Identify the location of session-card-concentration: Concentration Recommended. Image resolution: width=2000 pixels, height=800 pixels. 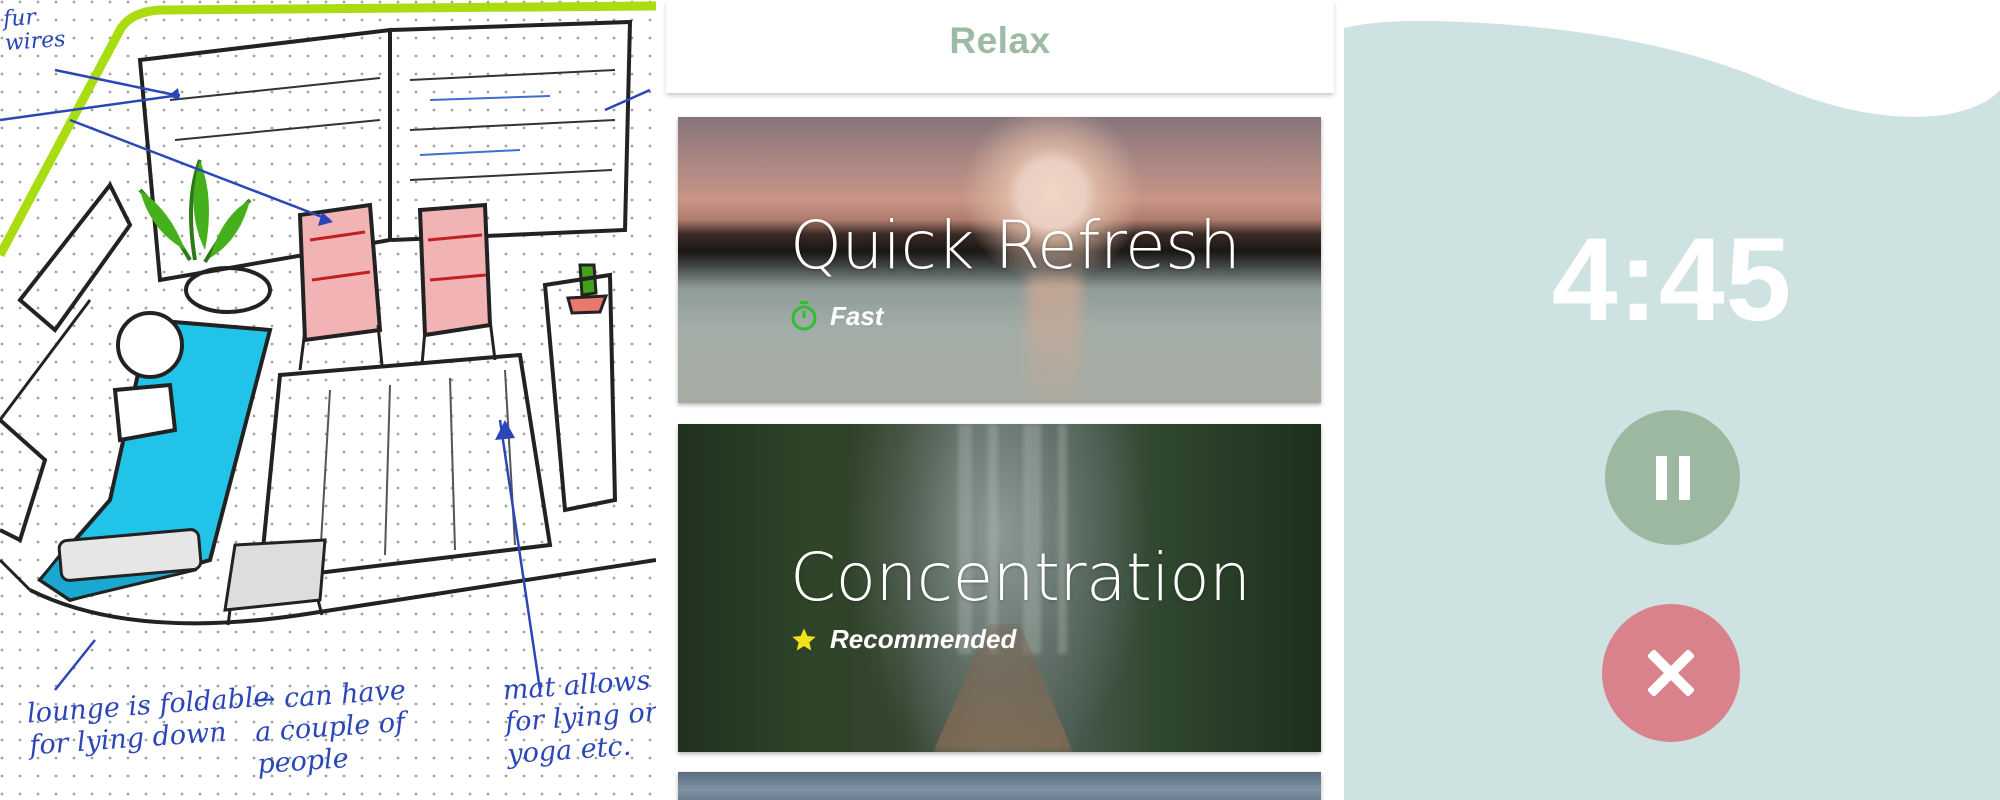
(999, 588).